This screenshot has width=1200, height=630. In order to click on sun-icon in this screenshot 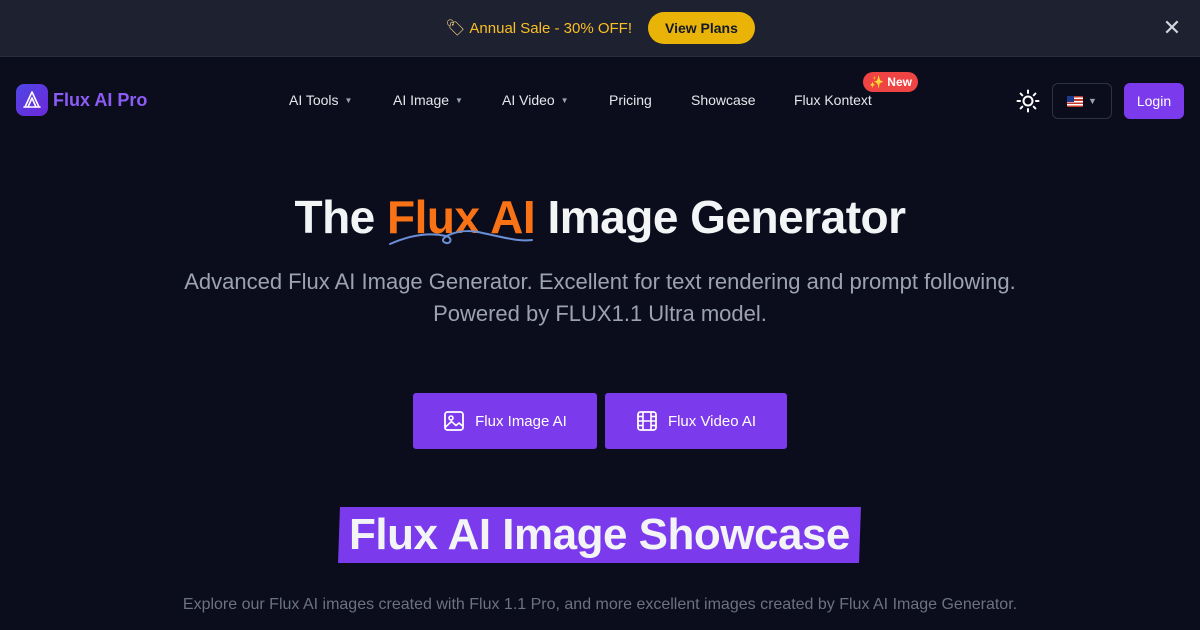, I will do `click(1028, 101)`.